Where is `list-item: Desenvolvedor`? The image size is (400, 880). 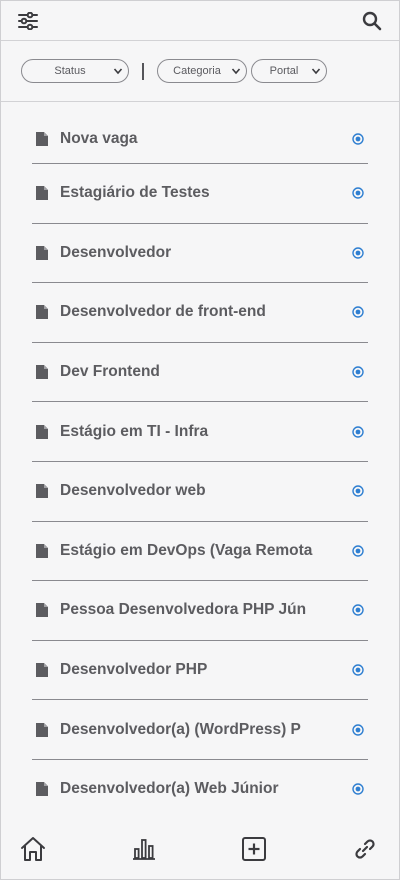
list-item: Desenvolvedor is located at coordinates (200, 254).